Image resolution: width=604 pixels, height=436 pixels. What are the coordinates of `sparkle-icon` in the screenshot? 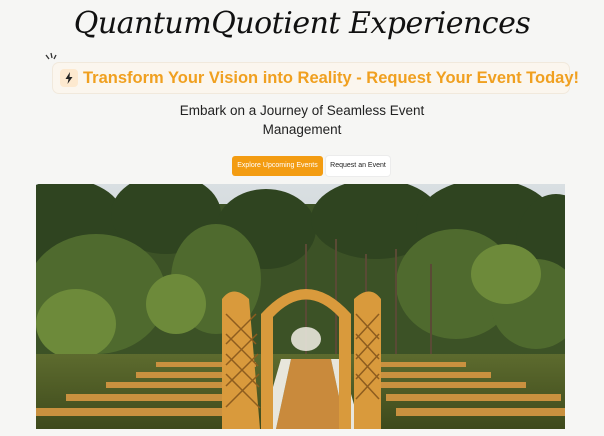 It's located at (51, 56).